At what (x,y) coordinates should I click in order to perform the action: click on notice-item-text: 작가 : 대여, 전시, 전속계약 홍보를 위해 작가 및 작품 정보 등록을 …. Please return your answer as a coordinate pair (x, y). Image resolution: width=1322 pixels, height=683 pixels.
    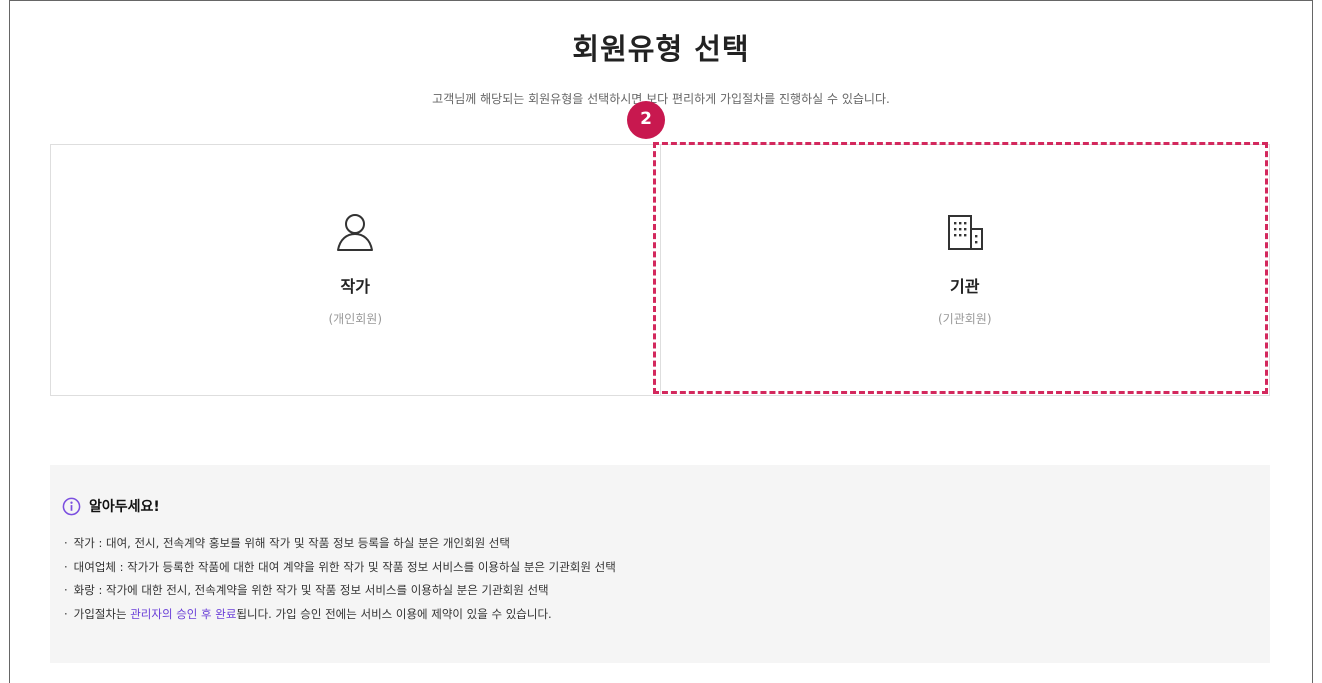
    Looking at the image, I should click on (291, 543).